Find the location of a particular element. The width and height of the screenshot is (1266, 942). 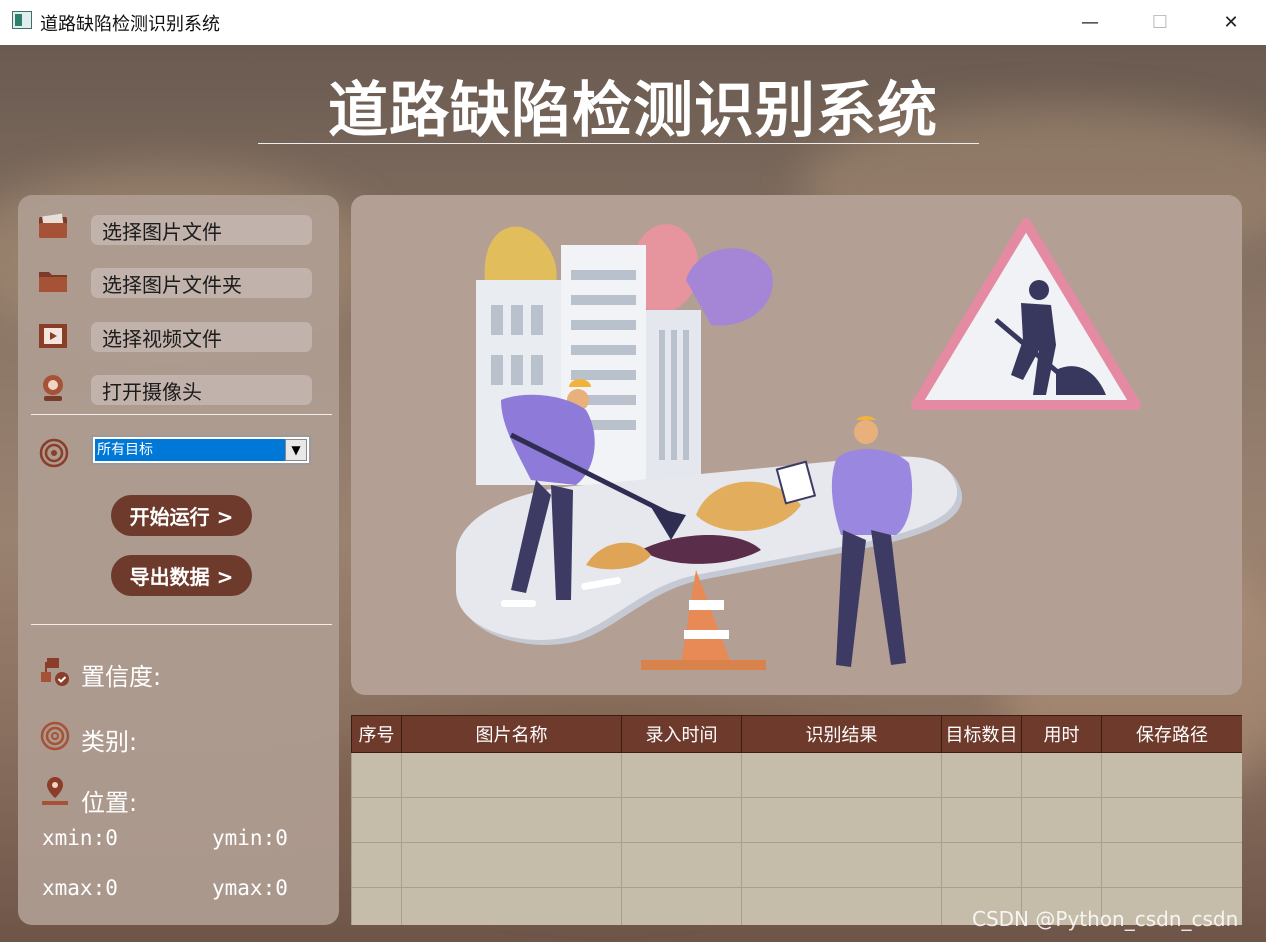

folder-icon is located at coordinates (53, 282).